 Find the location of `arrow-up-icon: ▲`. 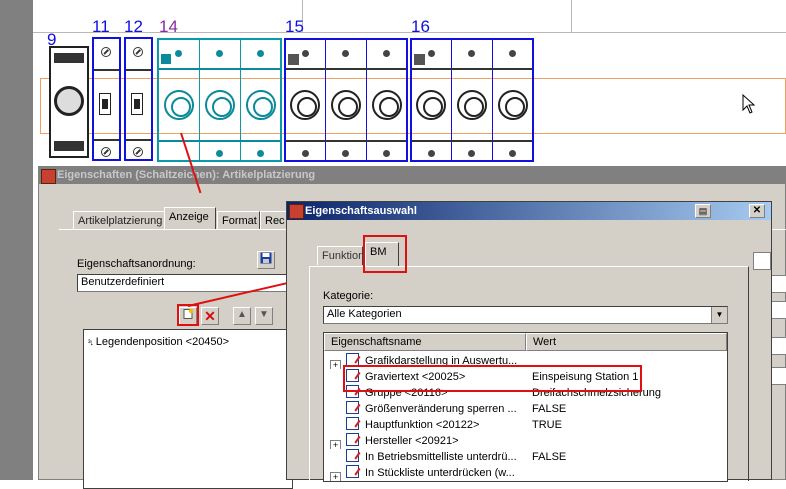

arrow-up-icon: ▲ is located at coordinates (242, 314).